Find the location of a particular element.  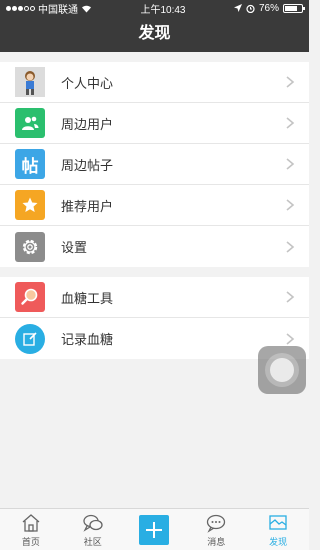

tab-bar: 首页 社区 消息 发现 is located at coordinates (154, 529).